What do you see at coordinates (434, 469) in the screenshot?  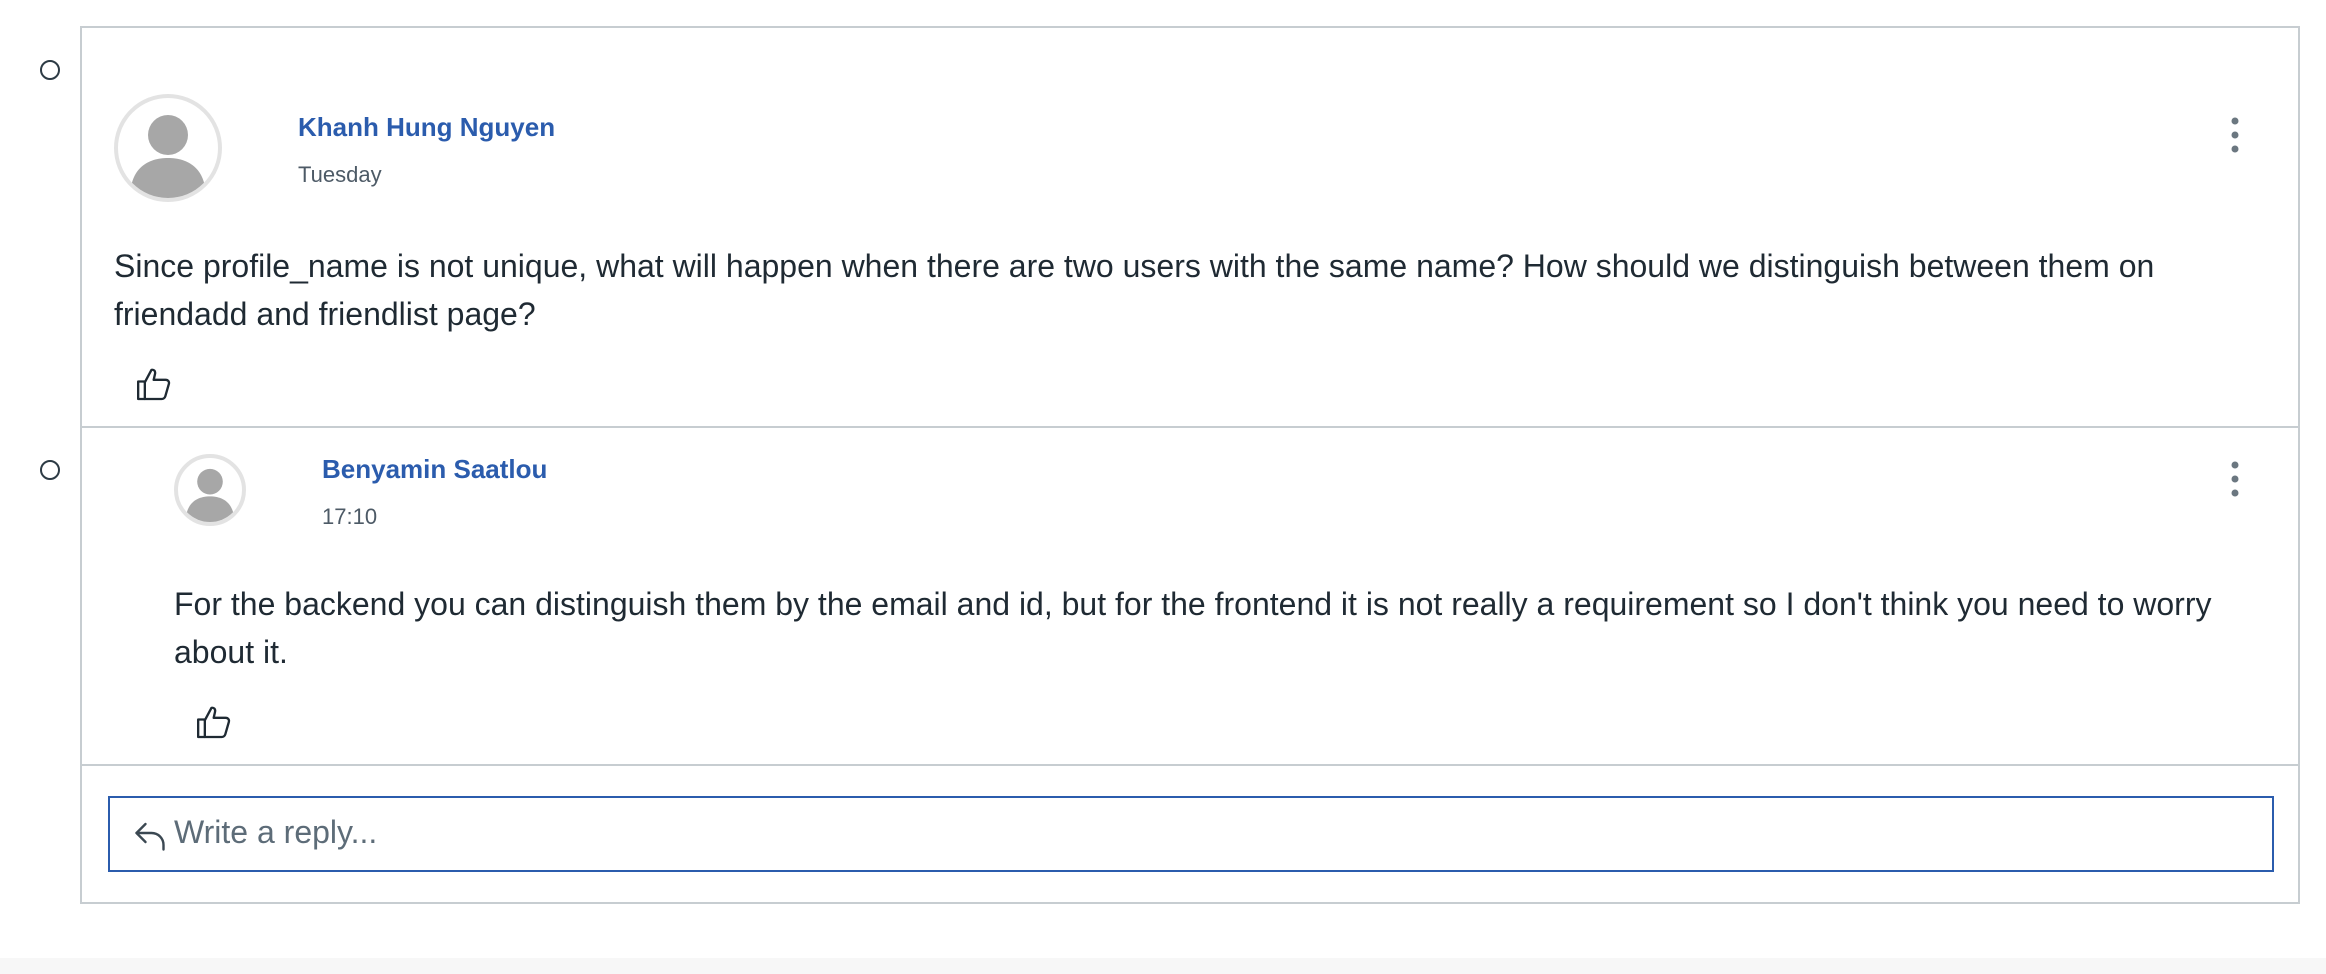 I see `author-name-link: Benyamin Saatlou` at bounding box center [434, 469].